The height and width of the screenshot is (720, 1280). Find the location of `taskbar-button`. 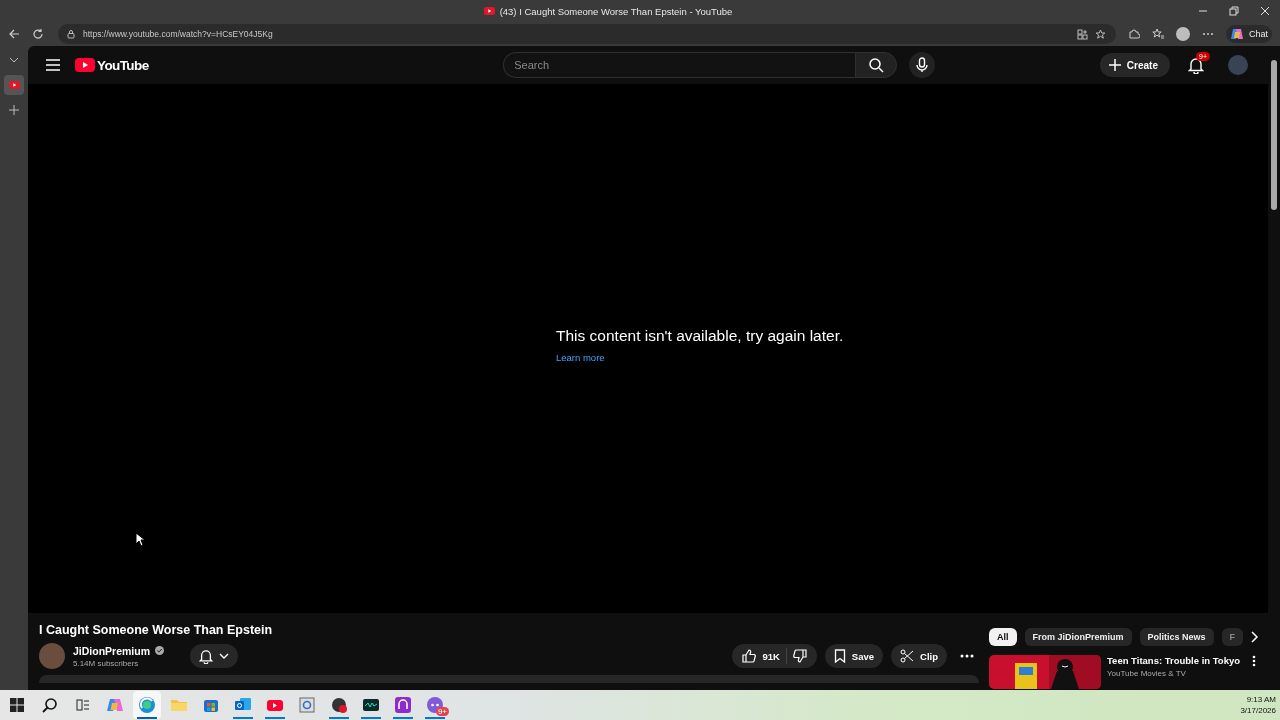

taskbar-button is located at coordinates (147, 705).